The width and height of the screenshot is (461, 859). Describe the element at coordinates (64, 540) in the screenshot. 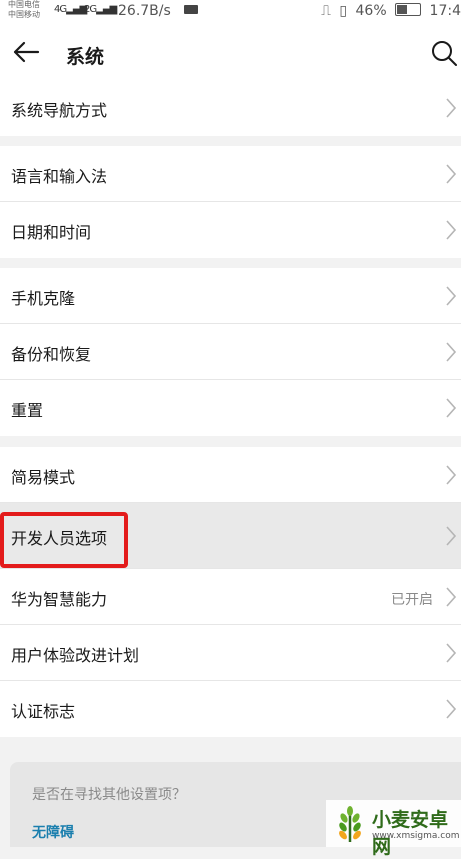

I see `highlight-box` at that location.